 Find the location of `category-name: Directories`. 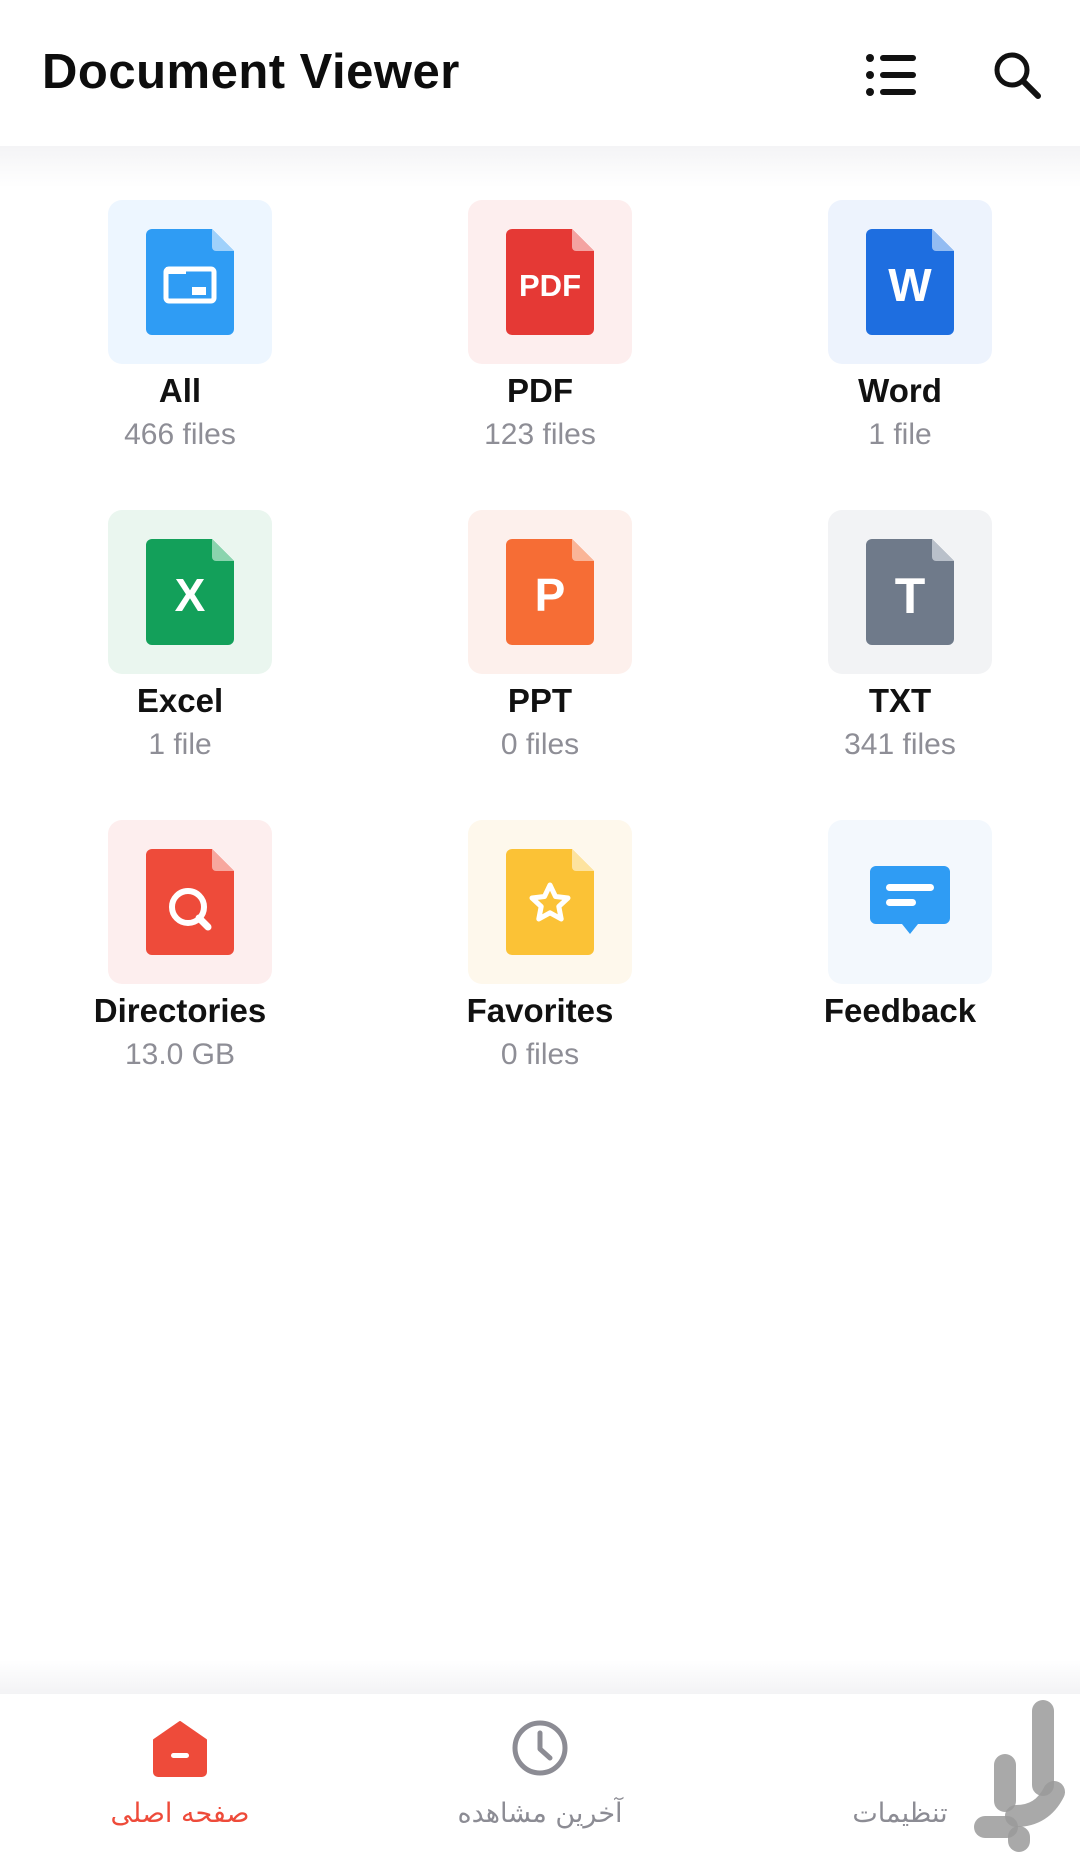

category-name: Directories is located at coordinates (180, 1010).